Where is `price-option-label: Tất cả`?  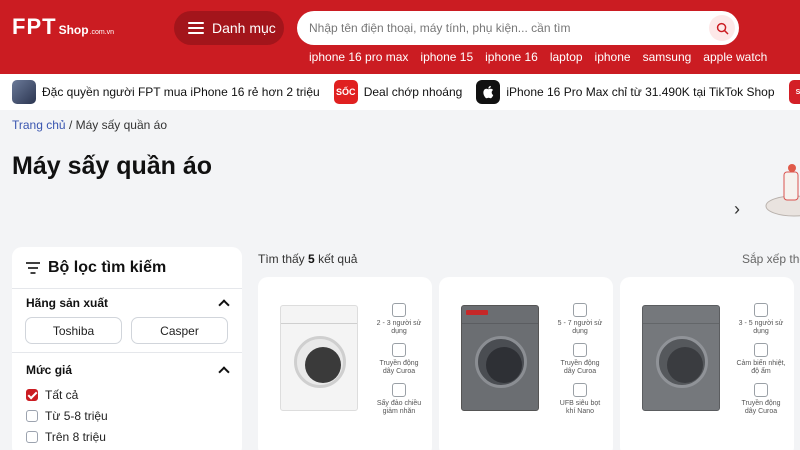
price-option-label: Tất cả is located at coordinates (62, 394).